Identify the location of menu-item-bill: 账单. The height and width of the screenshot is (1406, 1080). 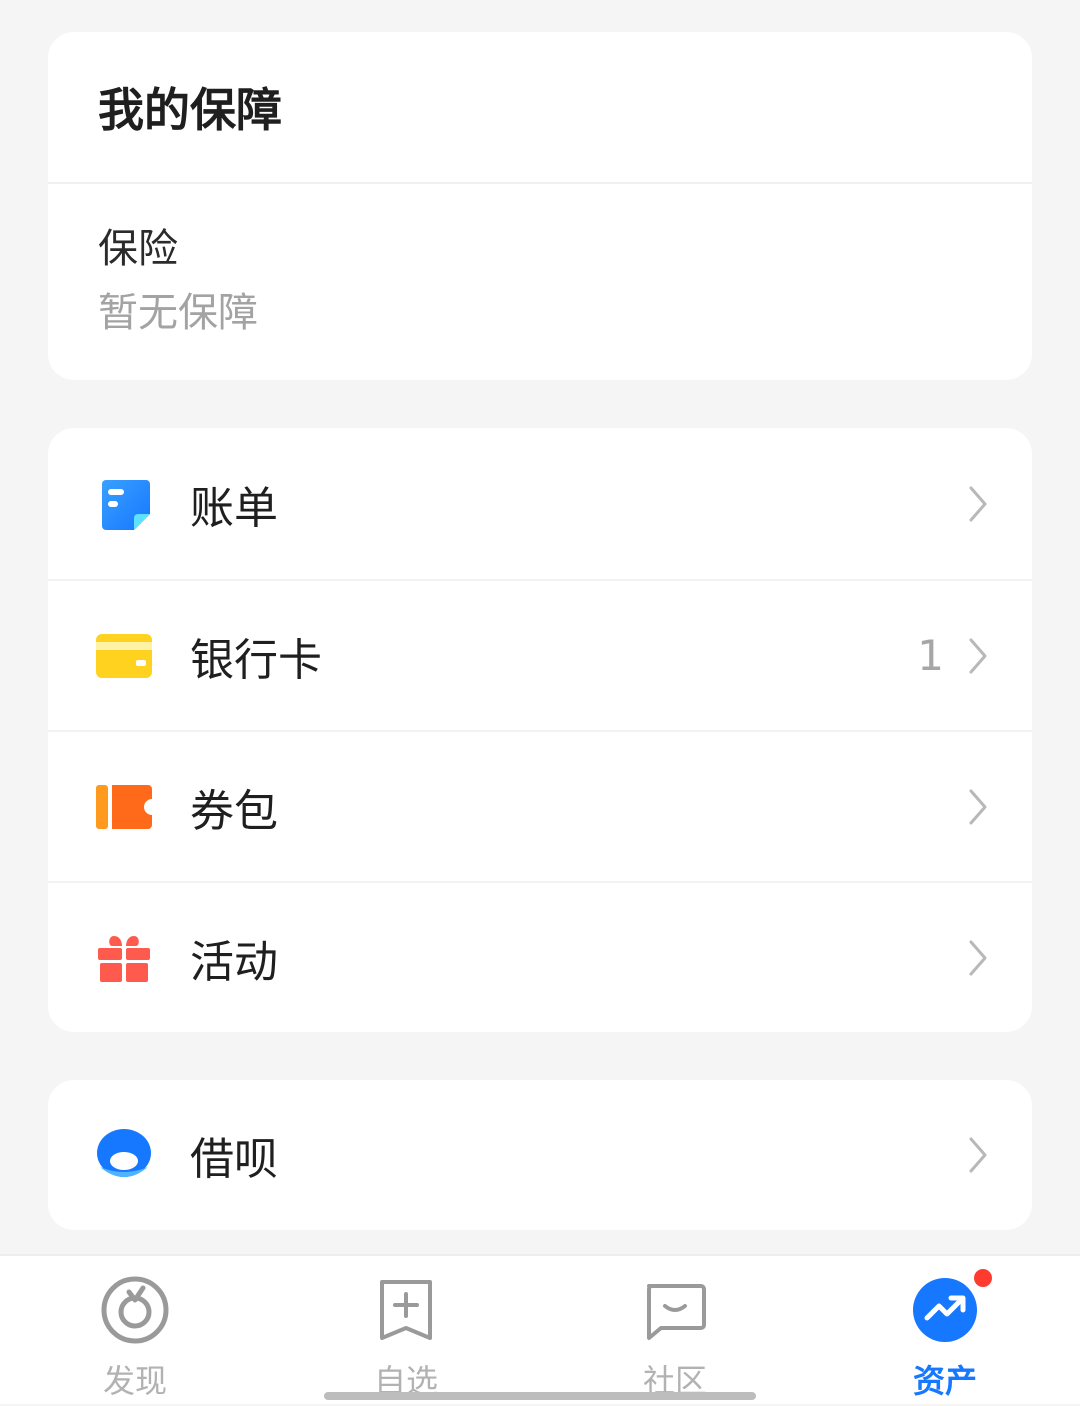
(540, 503).